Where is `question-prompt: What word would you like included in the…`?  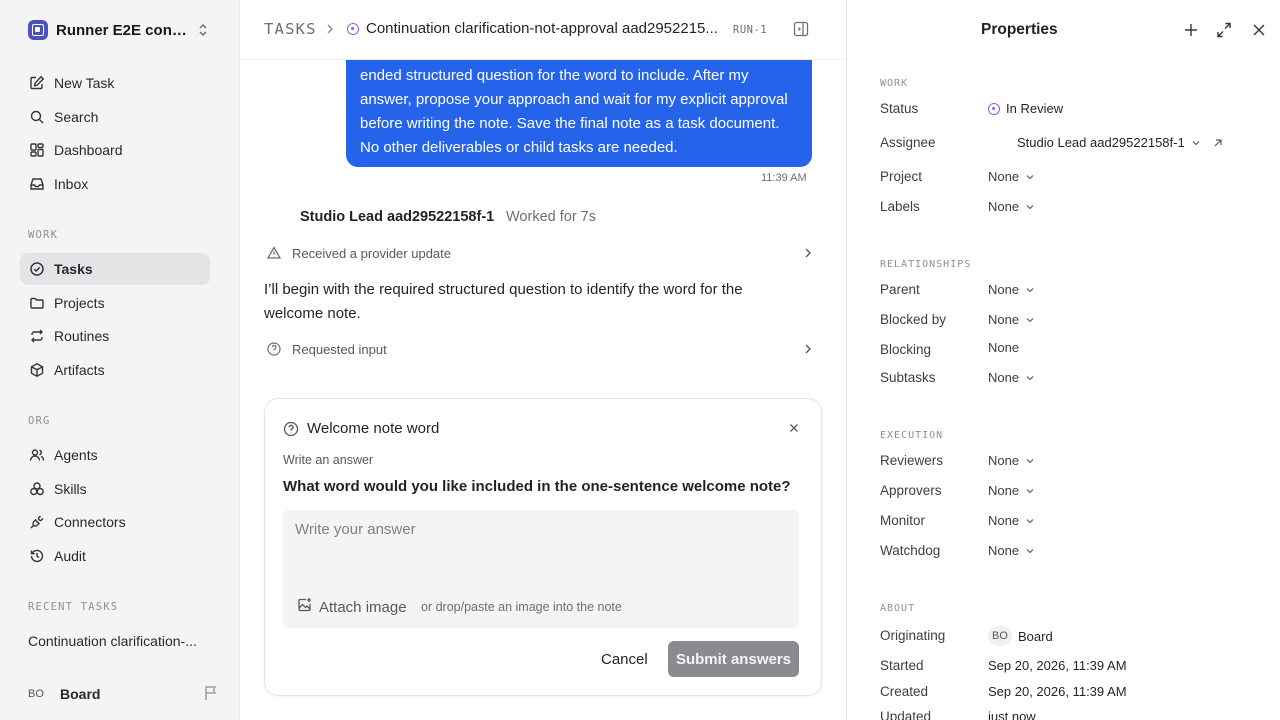
question-prompt: What word would you like included in the… is located at coordinates (537, 486).